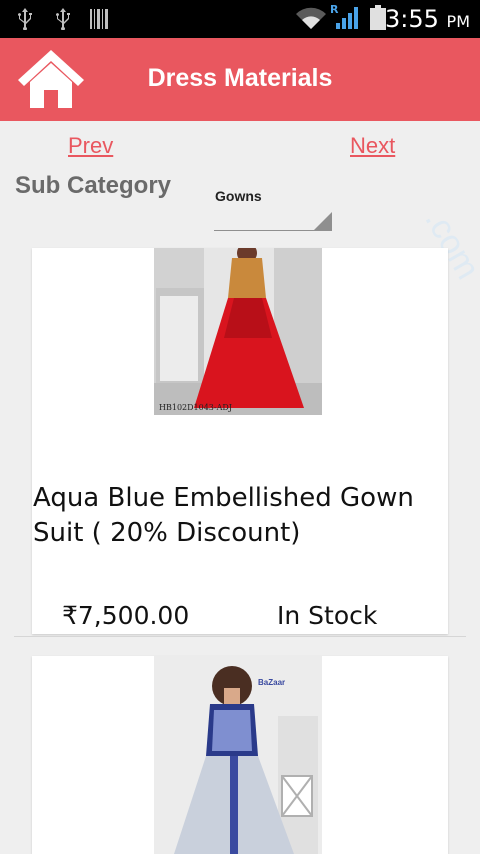  What do you see at coordinates (273, 205) in the screenshot?
I see `sub-category-spinner: Gowns` at bounding box center [273, 205].